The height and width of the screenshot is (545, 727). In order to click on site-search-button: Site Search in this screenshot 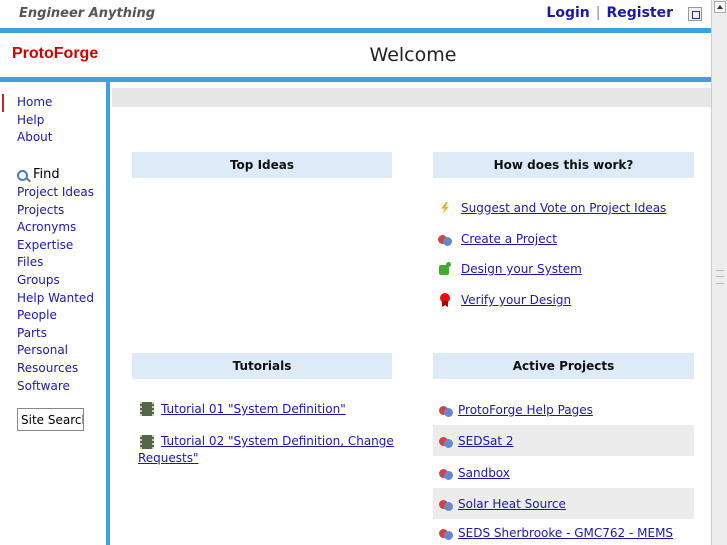, I will do `click(50, 419)`.